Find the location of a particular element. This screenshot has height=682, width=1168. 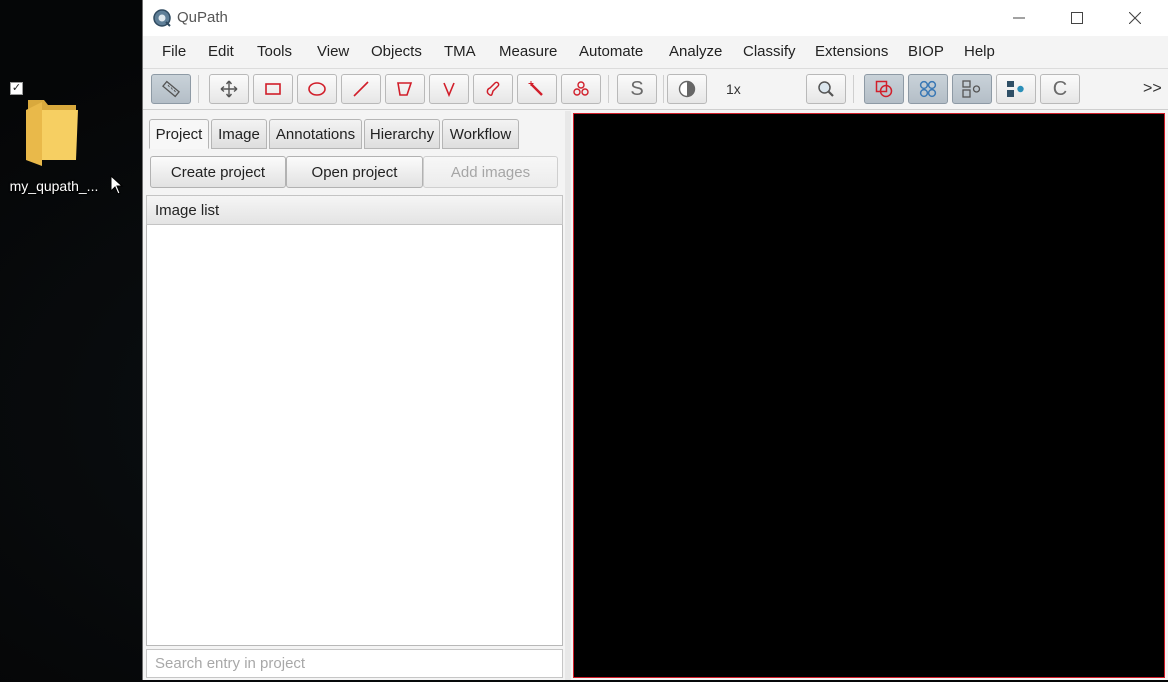

rectangle-icon is located at coordinates (273, 89).